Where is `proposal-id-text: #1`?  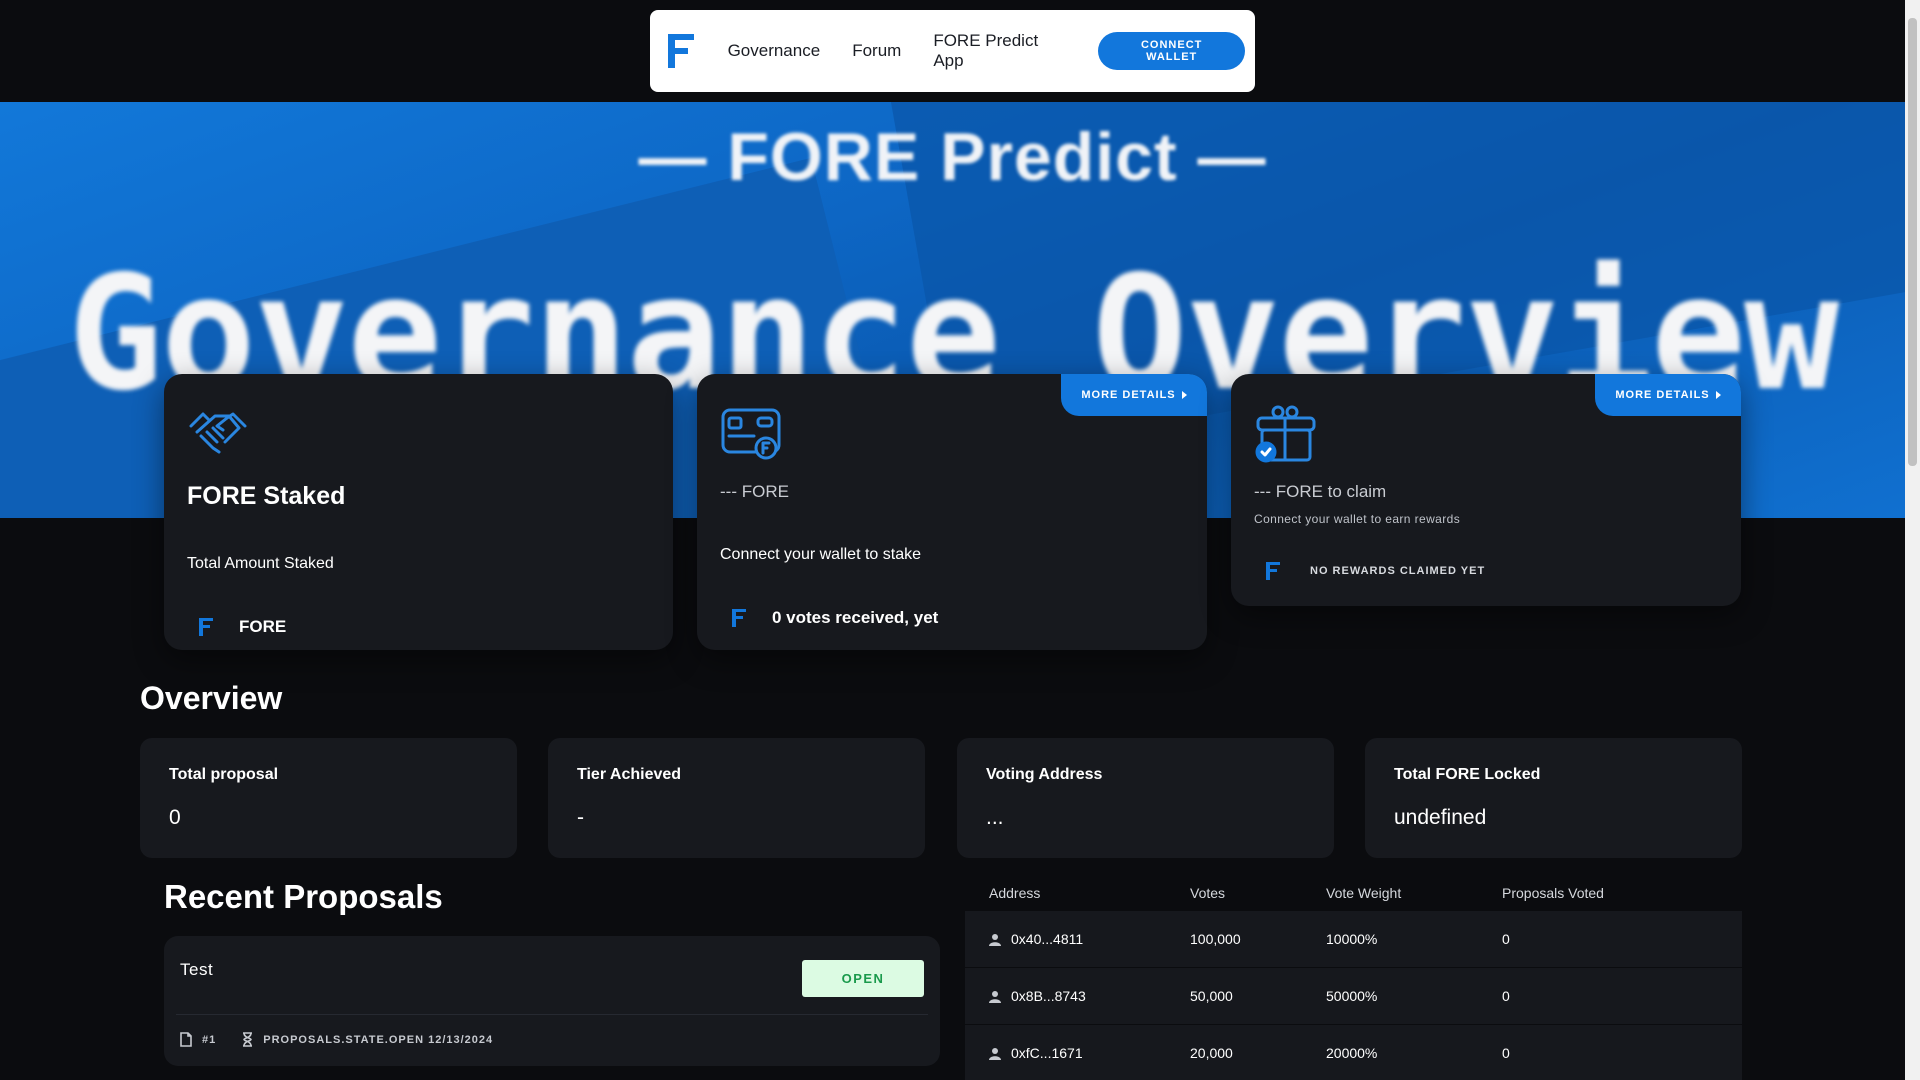
proposal-id-text: #1 is located at coordinates (209, 1039).